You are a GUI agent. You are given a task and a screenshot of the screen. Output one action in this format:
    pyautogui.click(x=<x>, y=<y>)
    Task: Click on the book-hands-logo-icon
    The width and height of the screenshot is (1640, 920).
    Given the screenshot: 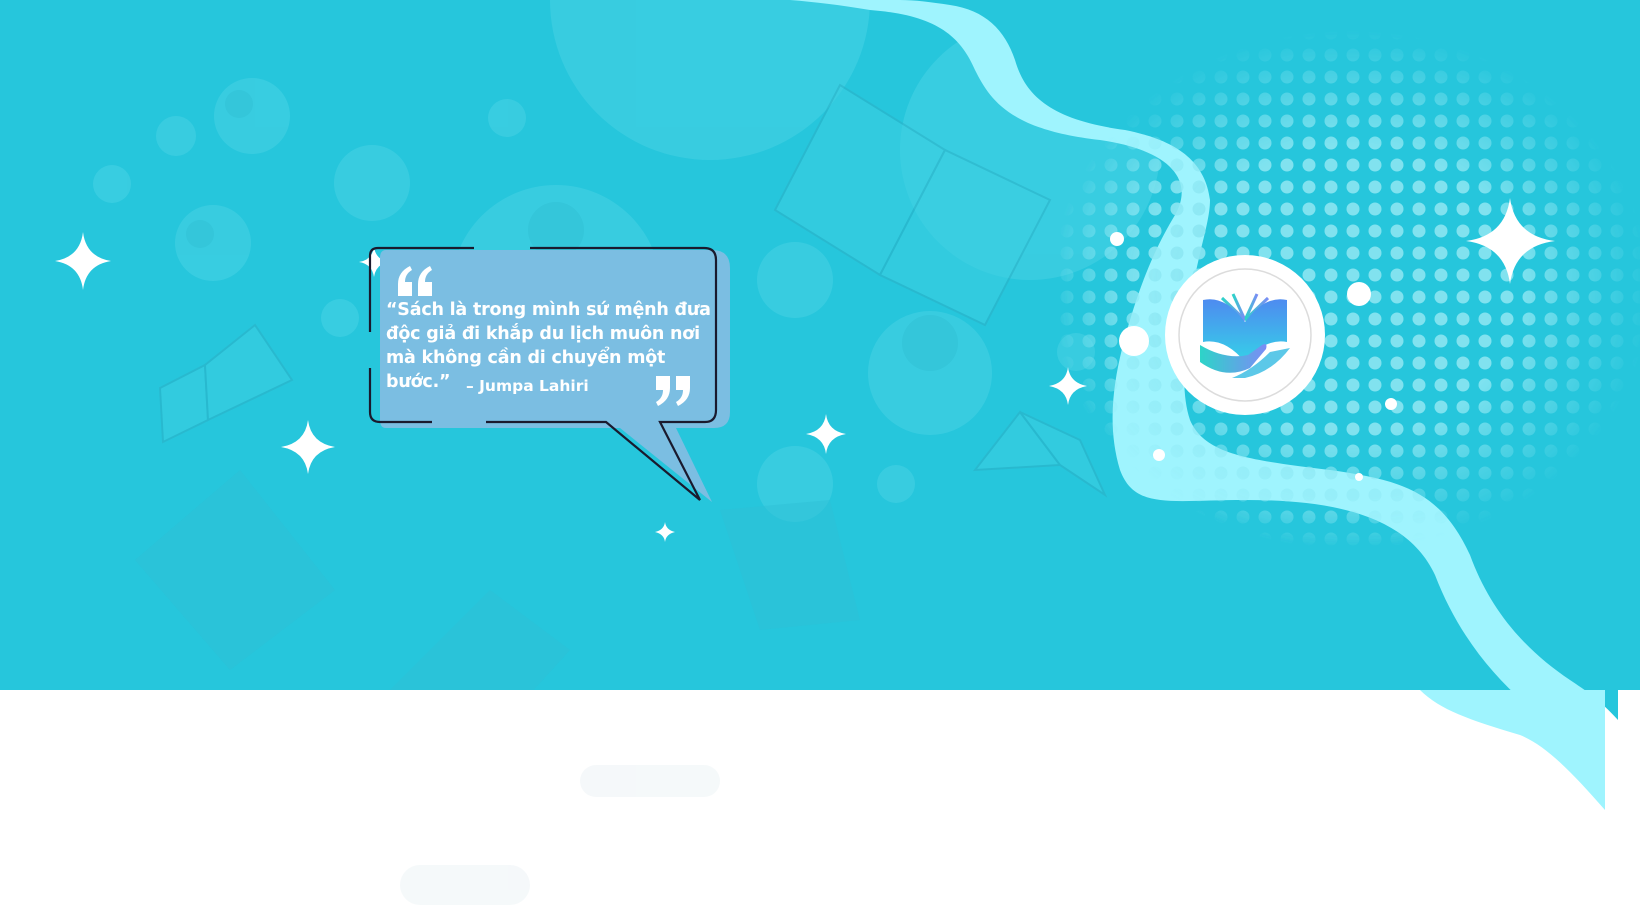 What is the action you would take?
    pyautogui.click(x=1245, y=335)
    